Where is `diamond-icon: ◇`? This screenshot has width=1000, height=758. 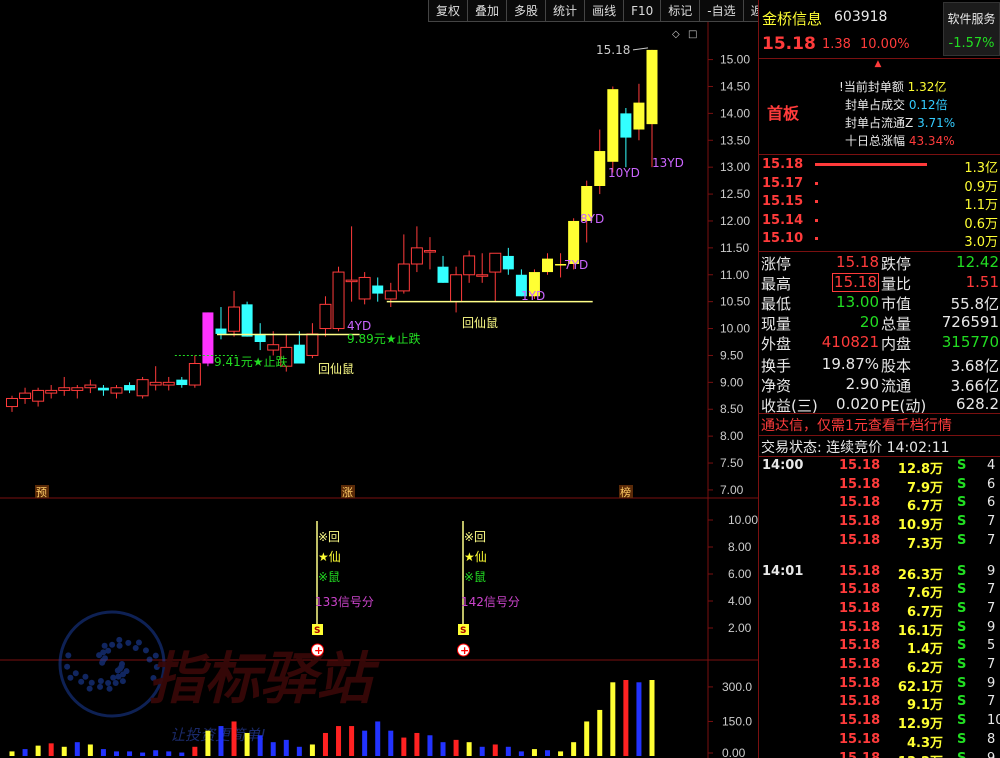 diamond-icon: ◇ is located at coordinates (676, 34).